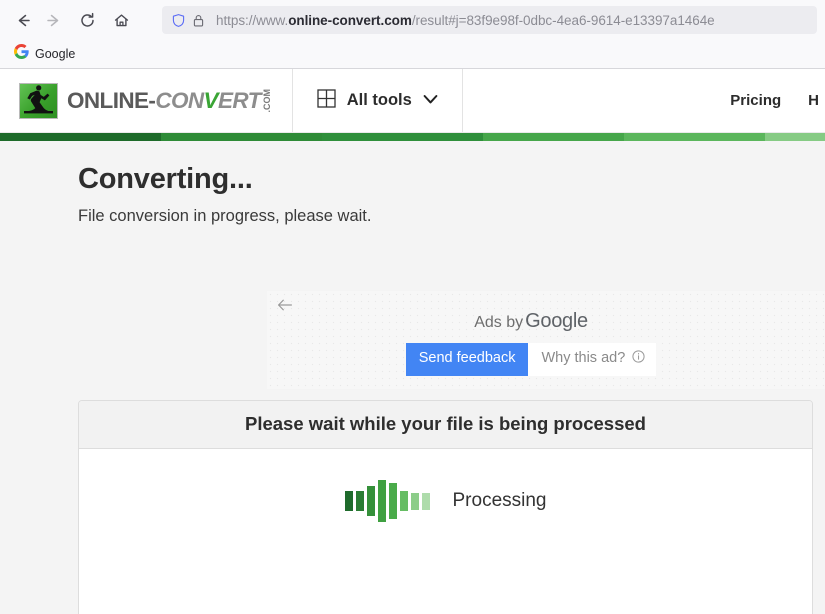  What do you see at coordinates (467, 359) in the screenshot?
I see `send-feedback-button: Send feedback` at bounding box center [467, 359].